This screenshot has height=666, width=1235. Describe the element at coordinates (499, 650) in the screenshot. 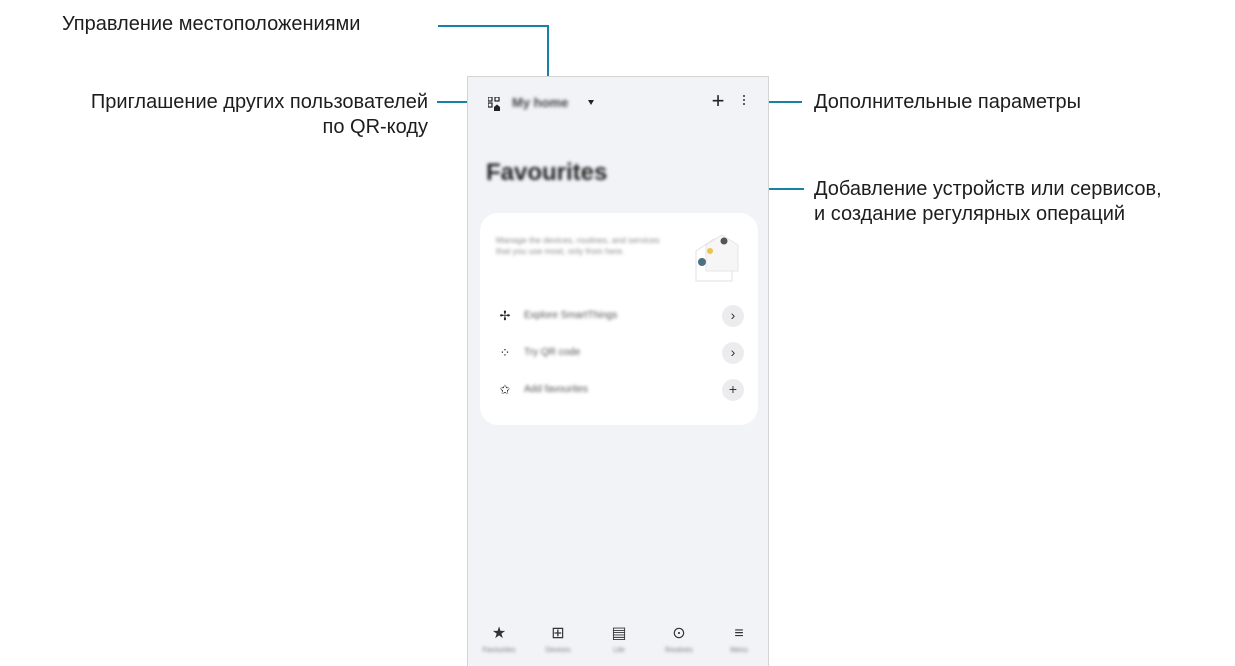

I see `nav-label: Favourites` at that location.